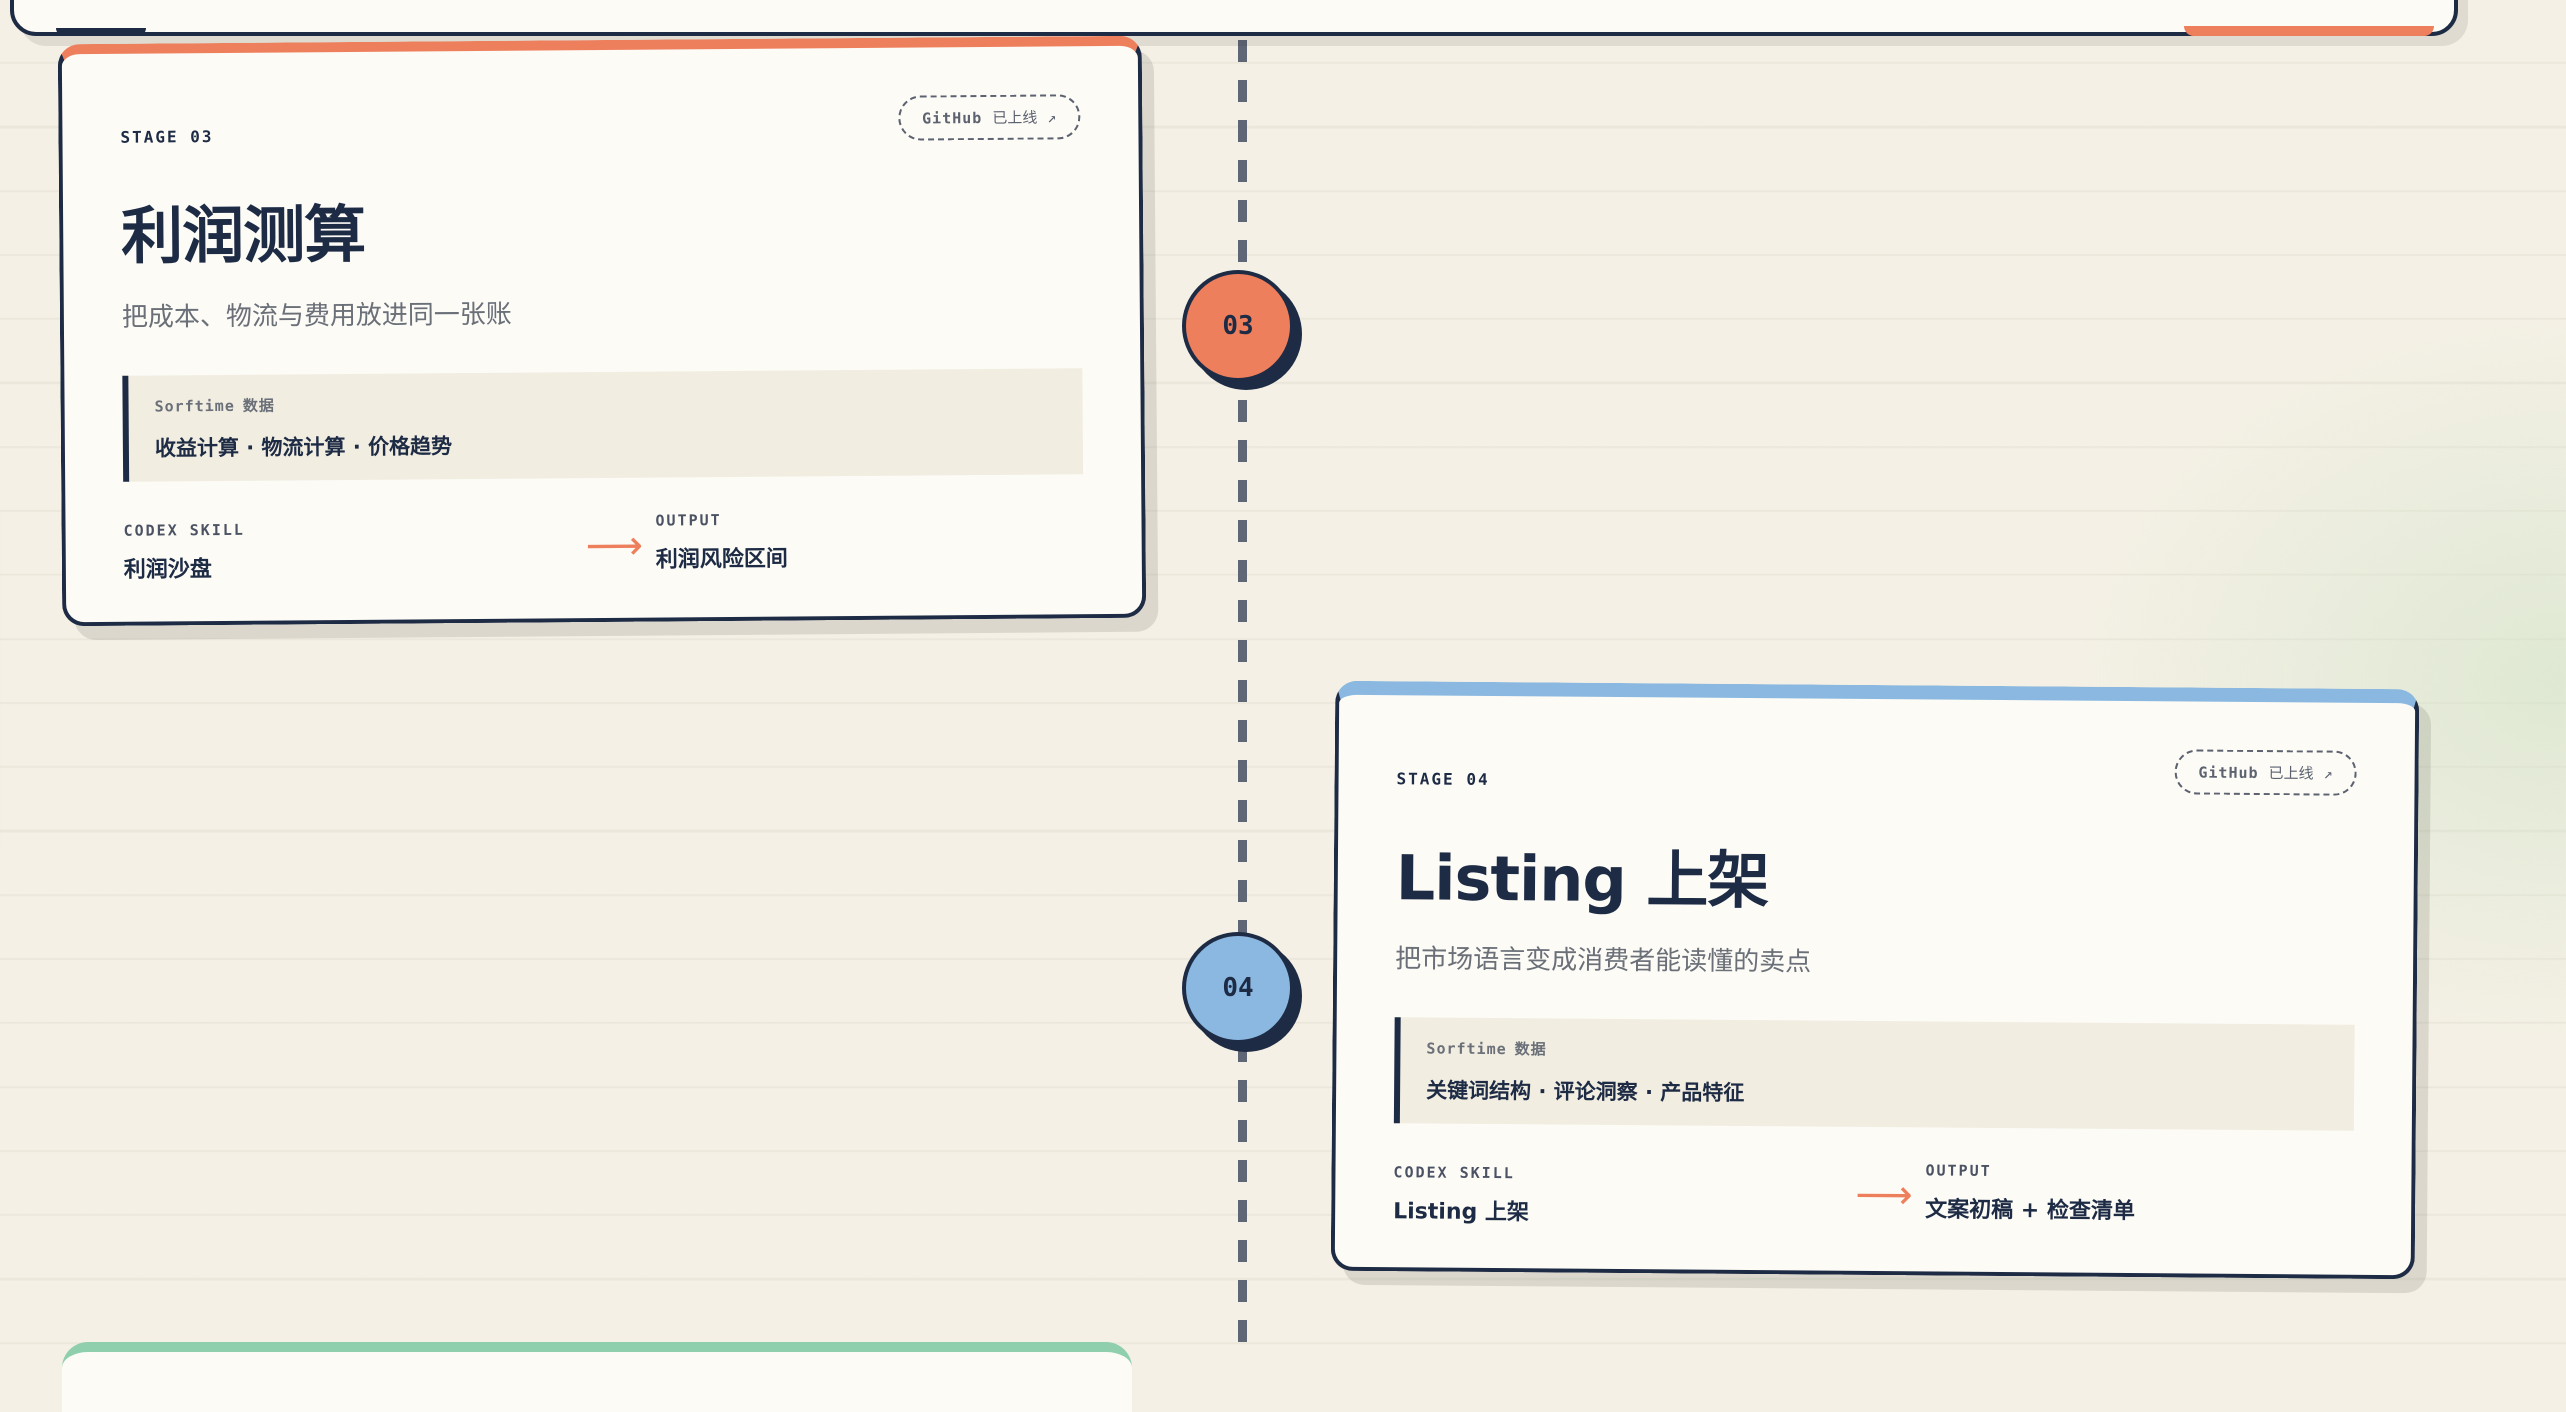 This screenshot has width=2566, height=1412. Describe the element at coordinates (243, 235) in the screenshot. I see `card-title: 利润测算` at that location.